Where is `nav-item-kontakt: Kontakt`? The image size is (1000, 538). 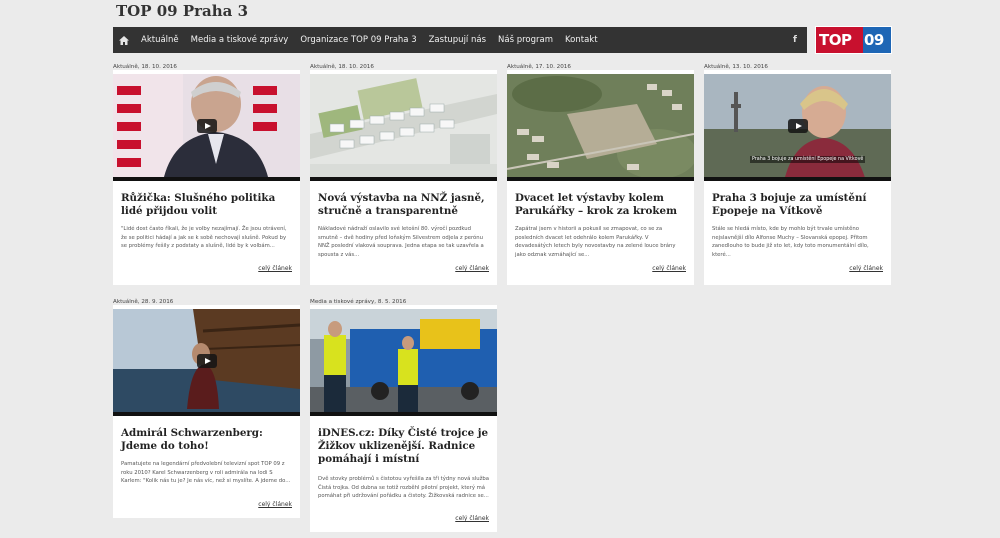
nav-item-kontakt: Kontakt is located at coordinates (581, 40).